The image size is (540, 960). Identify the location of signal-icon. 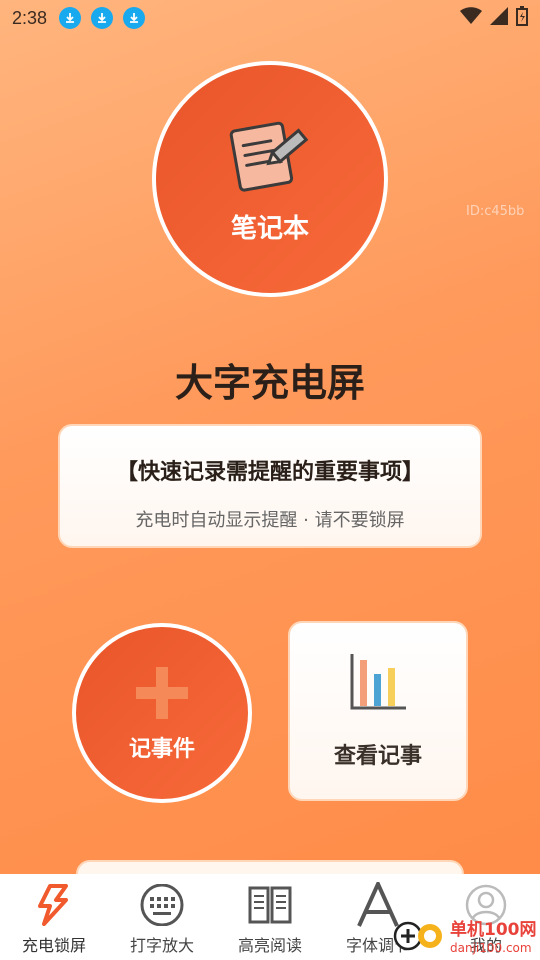
(499, 18).